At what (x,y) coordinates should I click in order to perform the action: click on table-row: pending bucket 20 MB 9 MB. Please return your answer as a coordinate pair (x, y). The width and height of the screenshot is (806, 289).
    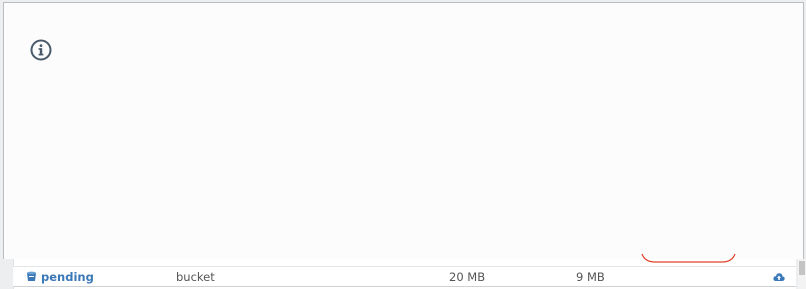
    Looking at the image, I should click on (404, 276).